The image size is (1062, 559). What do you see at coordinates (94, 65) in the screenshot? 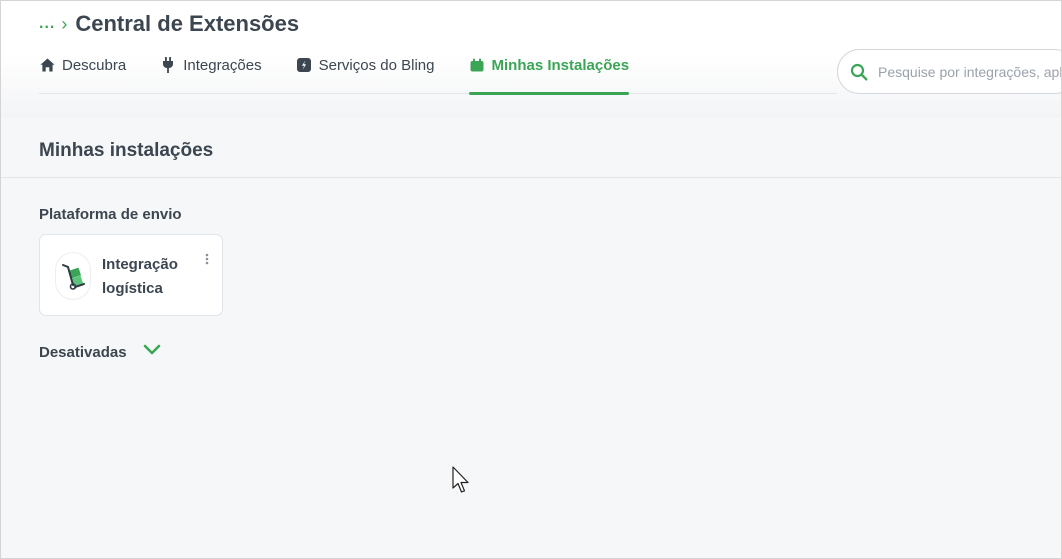
I see `tab-label: Descubra` at bounding box center [94, 65].